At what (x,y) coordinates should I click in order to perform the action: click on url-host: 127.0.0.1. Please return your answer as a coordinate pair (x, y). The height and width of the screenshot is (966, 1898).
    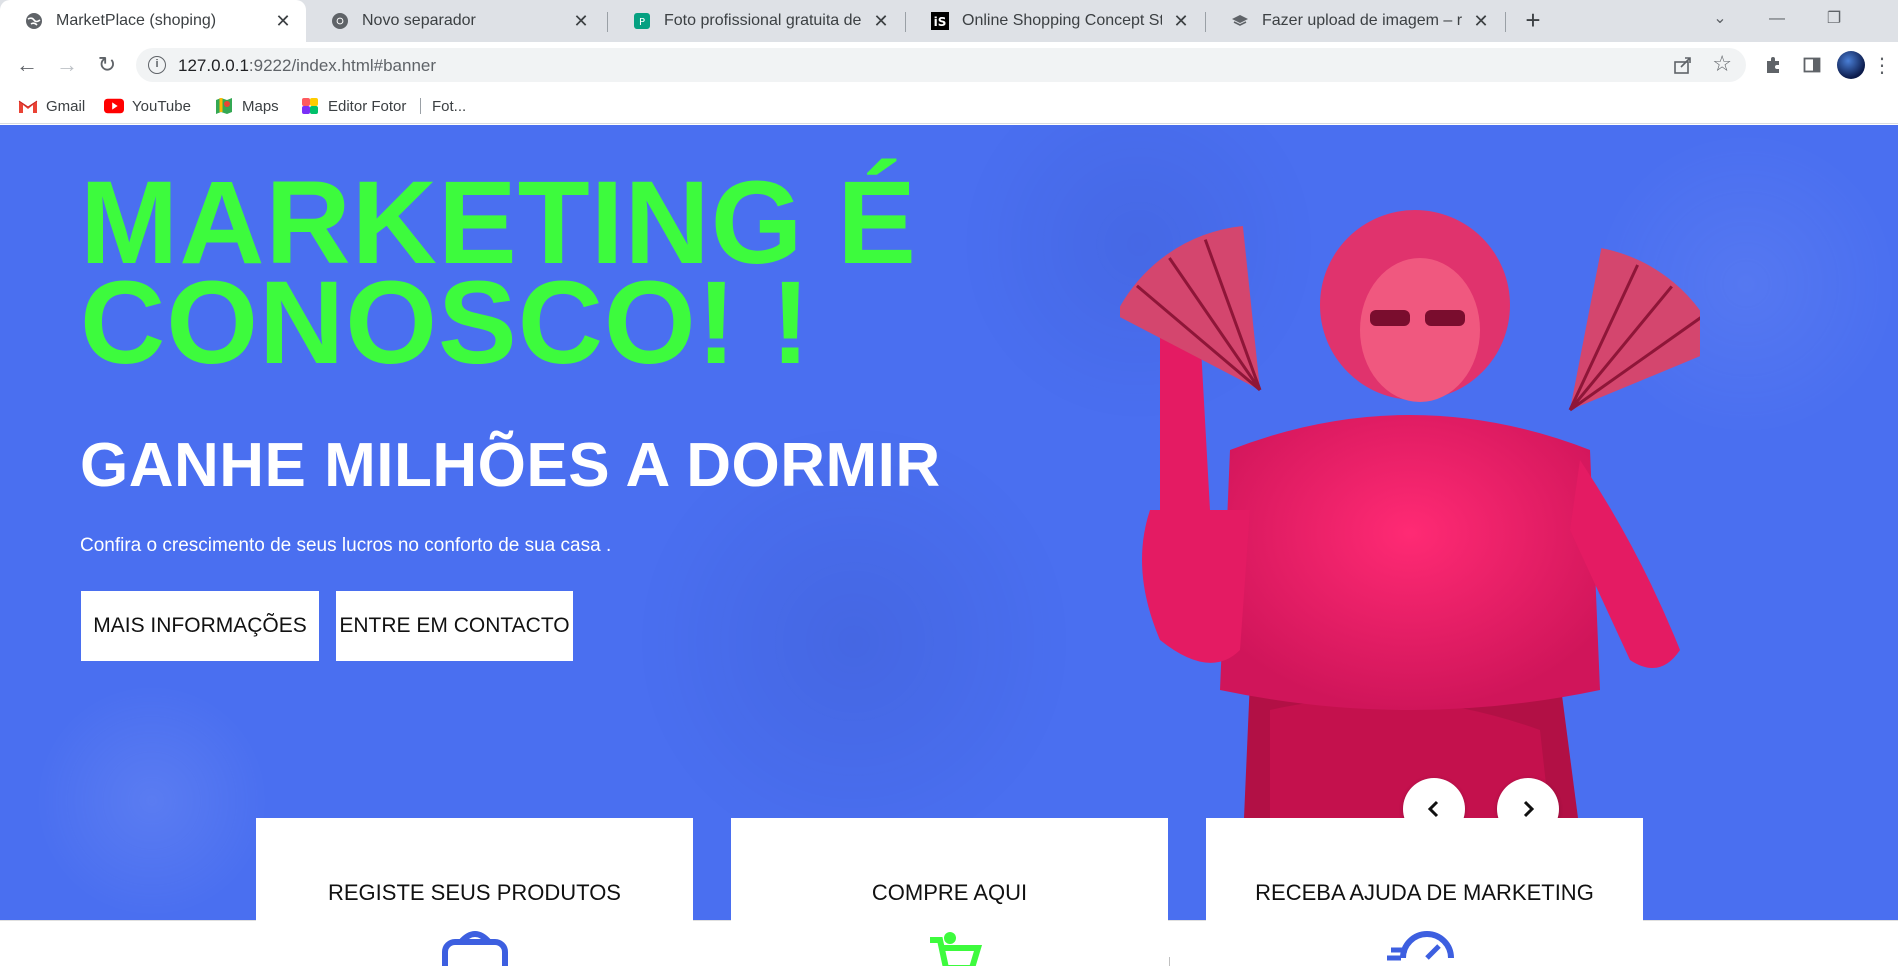
    Looking at the image, I should click on (213, 65).